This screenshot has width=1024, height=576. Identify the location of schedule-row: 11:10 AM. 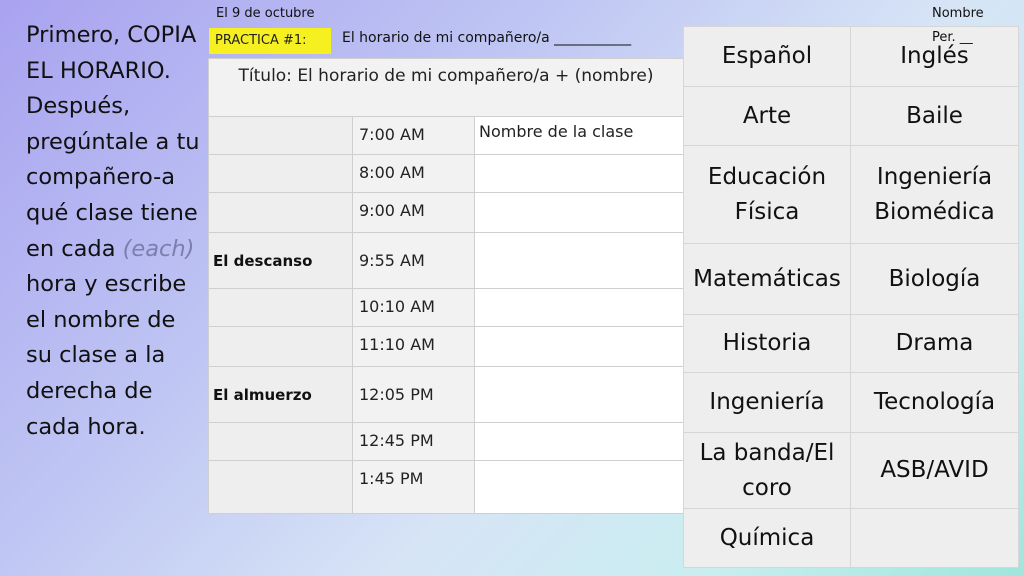
(446, 347).